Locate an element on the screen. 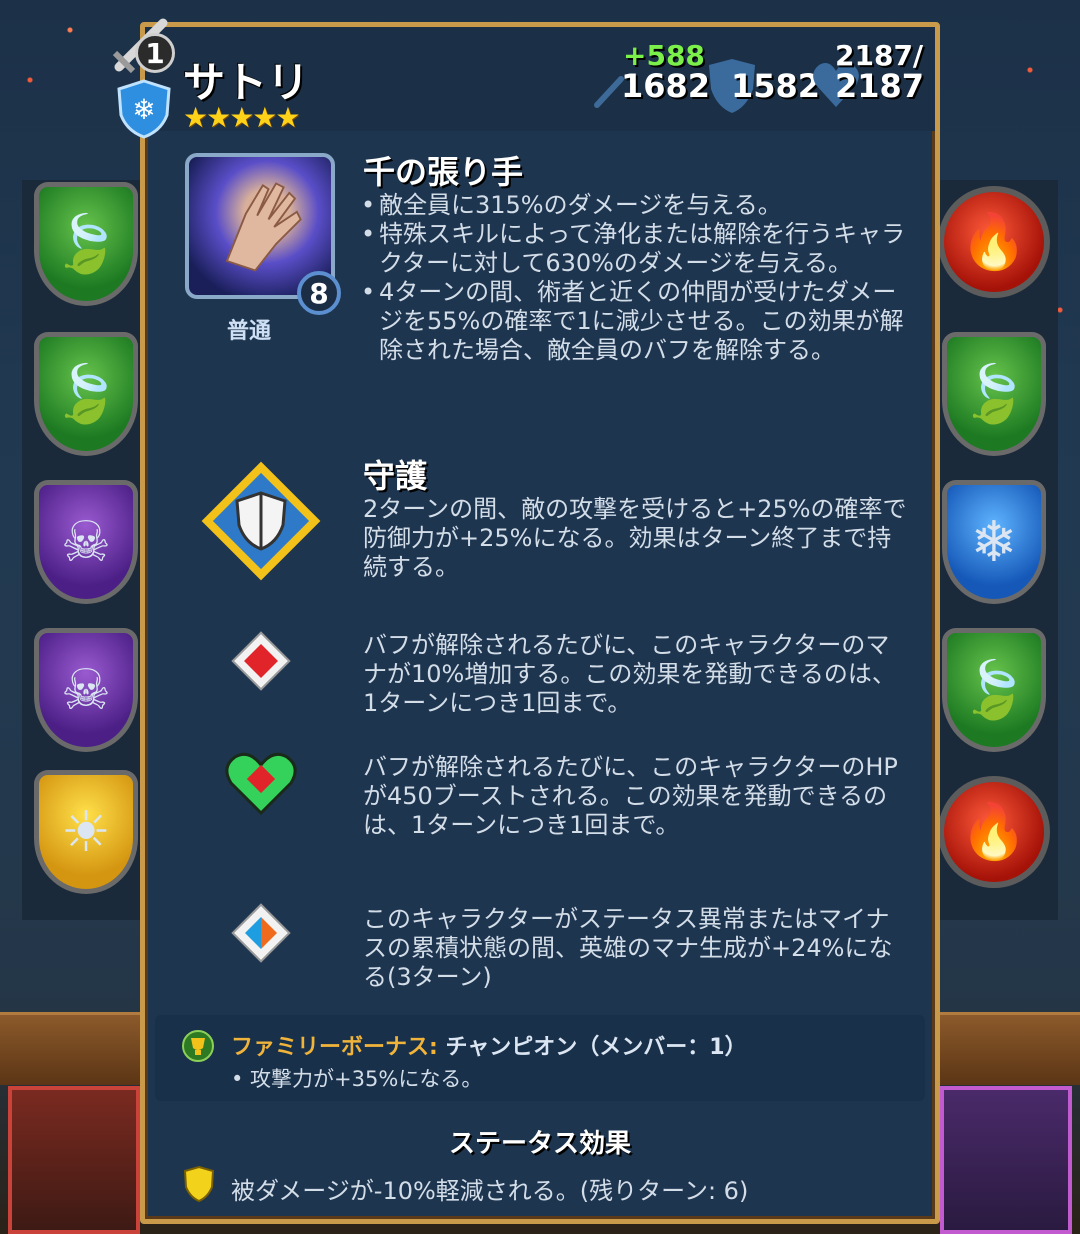  hp-buff-heart-icon is located at coordinates (261, 783).